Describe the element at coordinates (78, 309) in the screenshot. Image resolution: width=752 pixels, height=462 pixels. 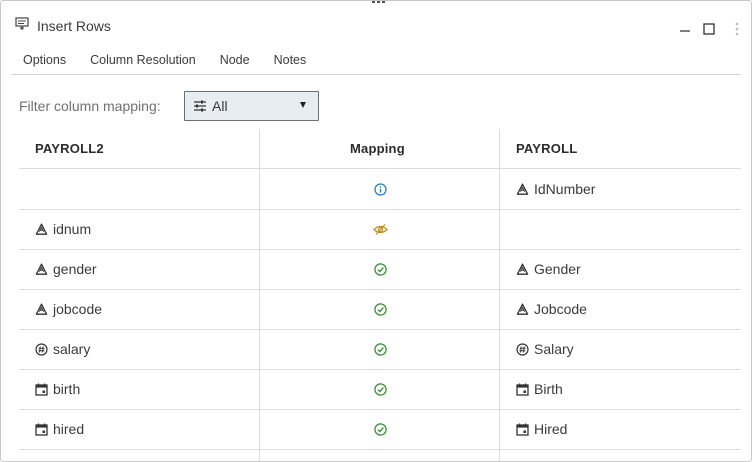
I see `source-column-cell-label: jobcode` at that location.